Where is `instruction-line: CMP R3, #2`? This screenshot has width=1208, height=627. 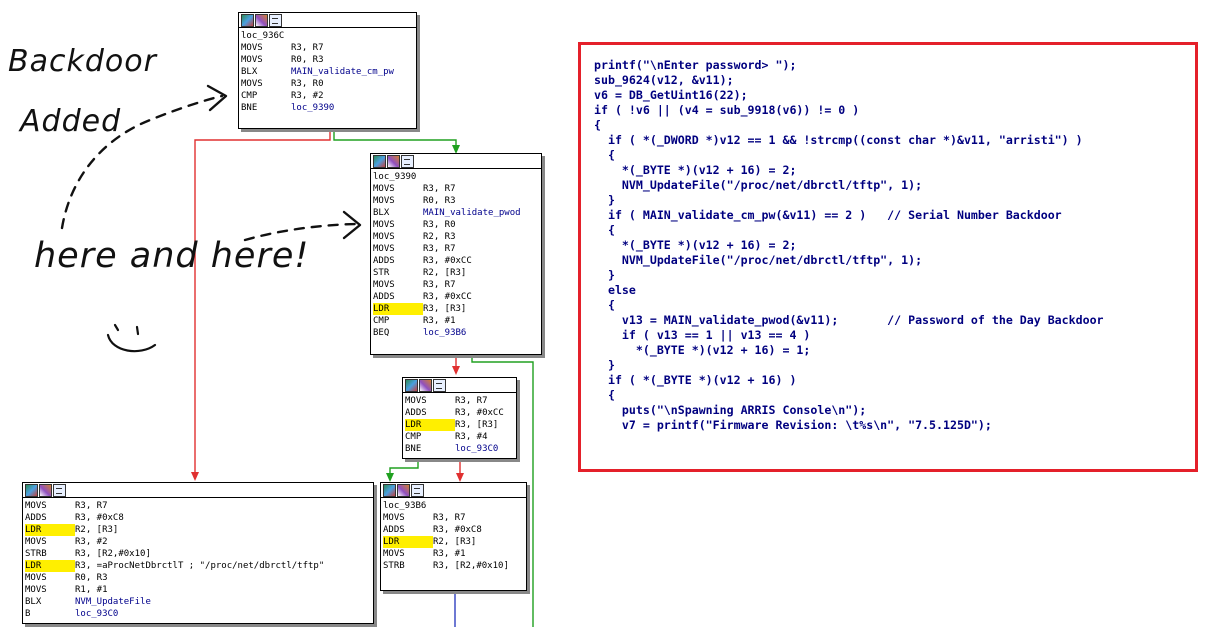
instruction-line: CMP R3, #2 is located at coordinates (328, 96).